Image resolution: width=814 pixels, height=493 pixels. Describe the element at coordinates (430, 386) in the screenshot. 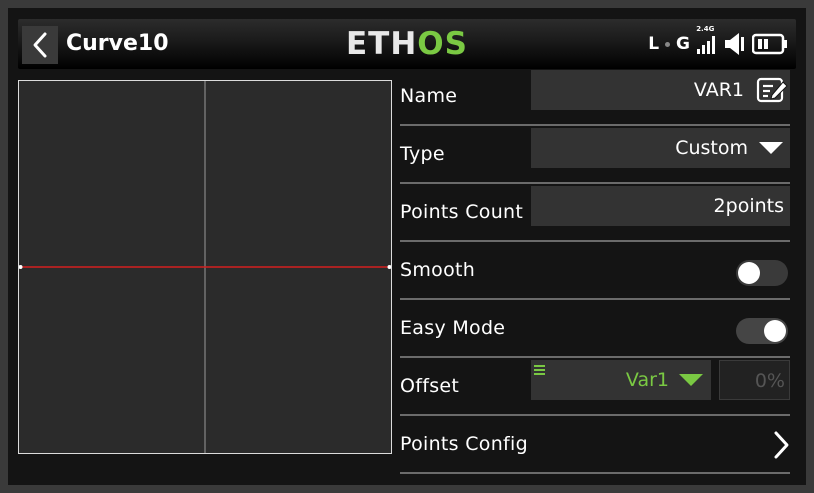

I see `offset-label: Offset` at that location.